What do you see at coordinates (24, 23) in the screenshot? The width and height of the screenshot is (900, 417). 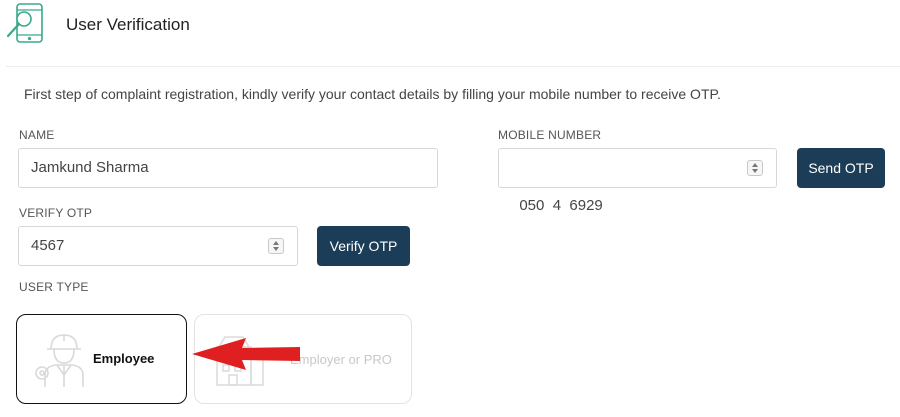 I see `mobile-search-icon` at bounding box center [24, 23].